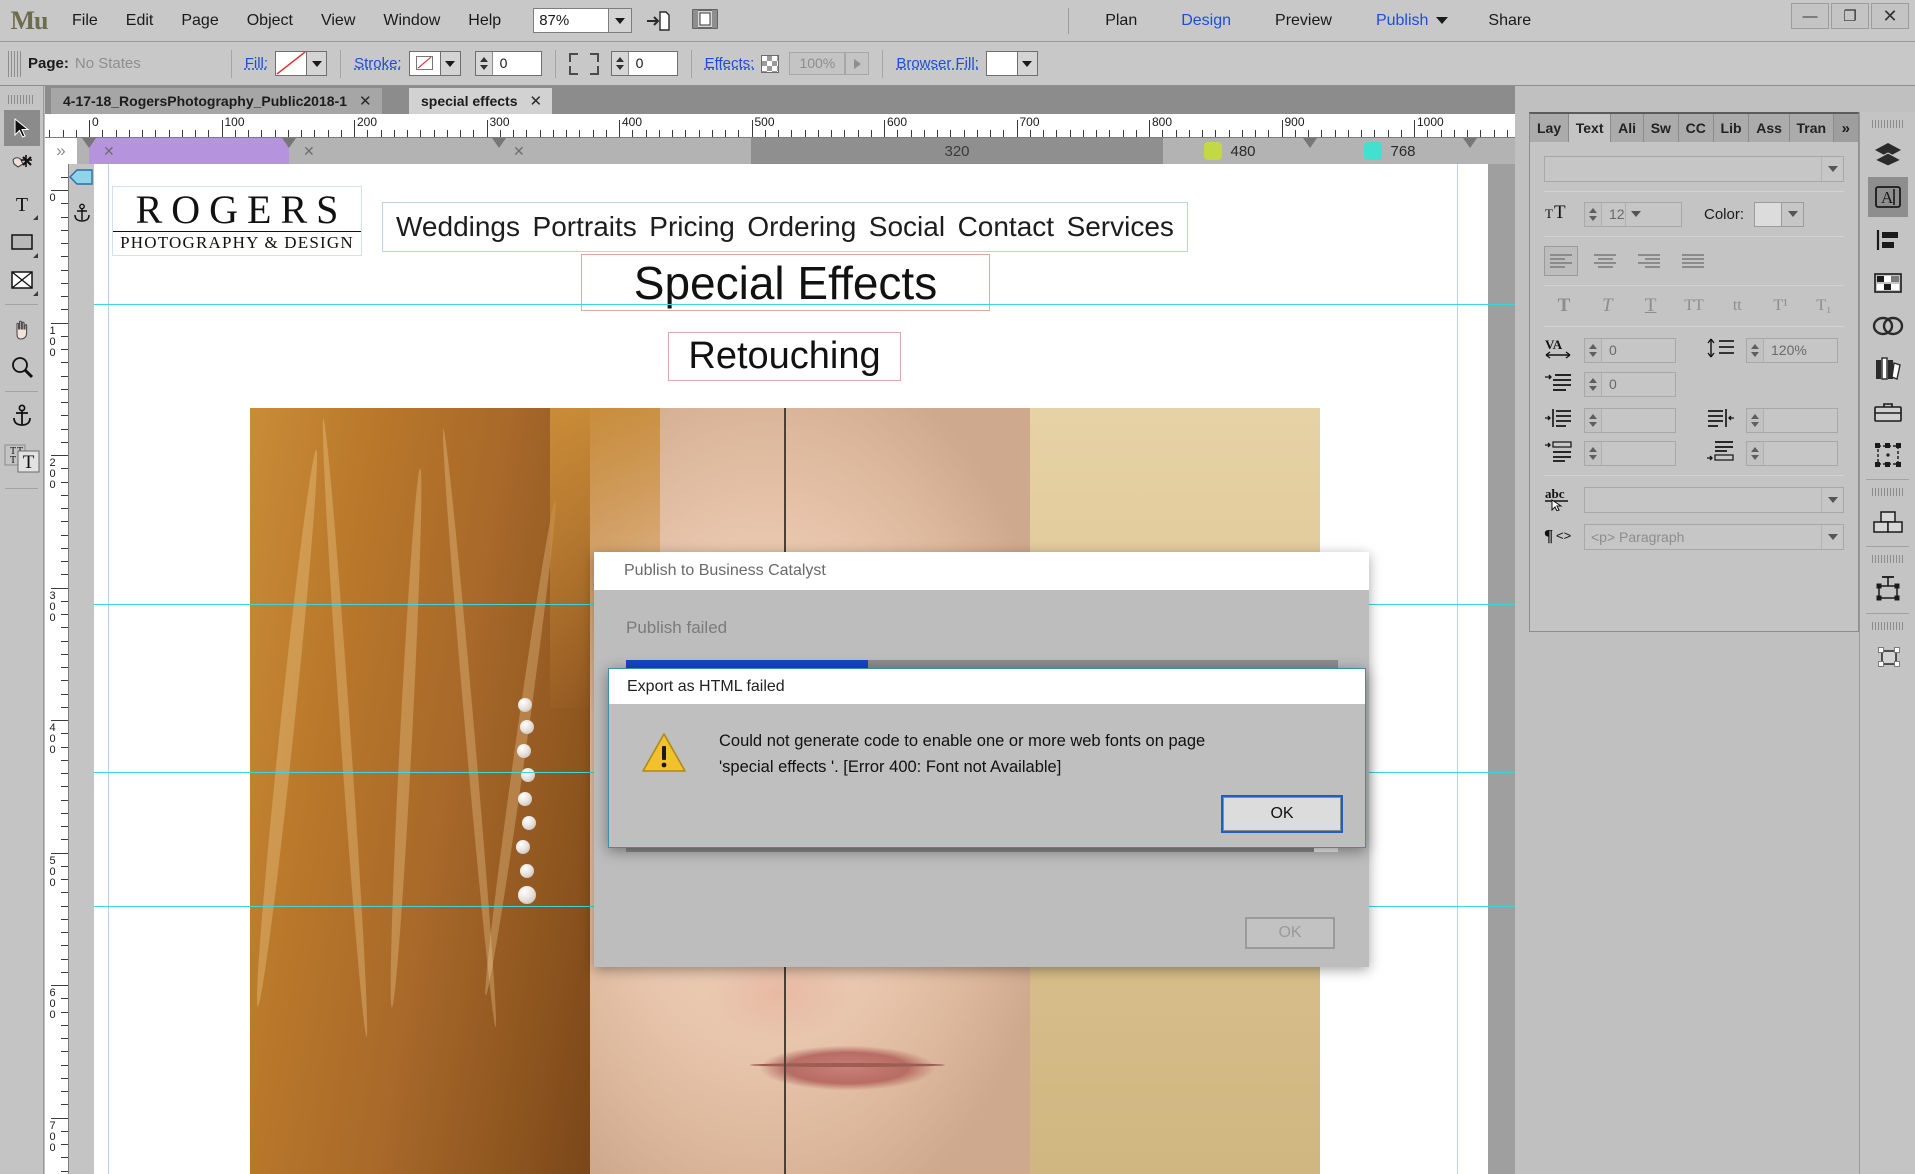 The image size is (1915, 1174). What do you see at coordinates (957, 151) in the screenshot?
I see `breakpoint-320: 320` at bounding box center [957, 151].